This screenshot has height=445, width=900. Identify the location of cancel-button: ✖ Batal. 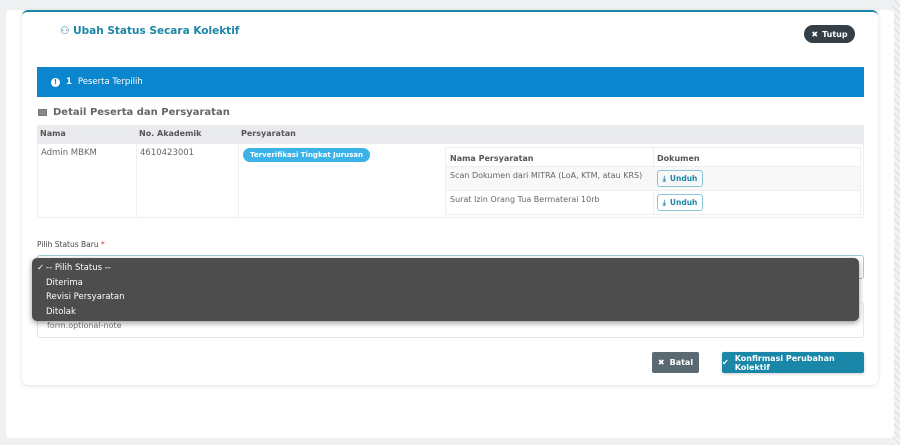
(675, 362).